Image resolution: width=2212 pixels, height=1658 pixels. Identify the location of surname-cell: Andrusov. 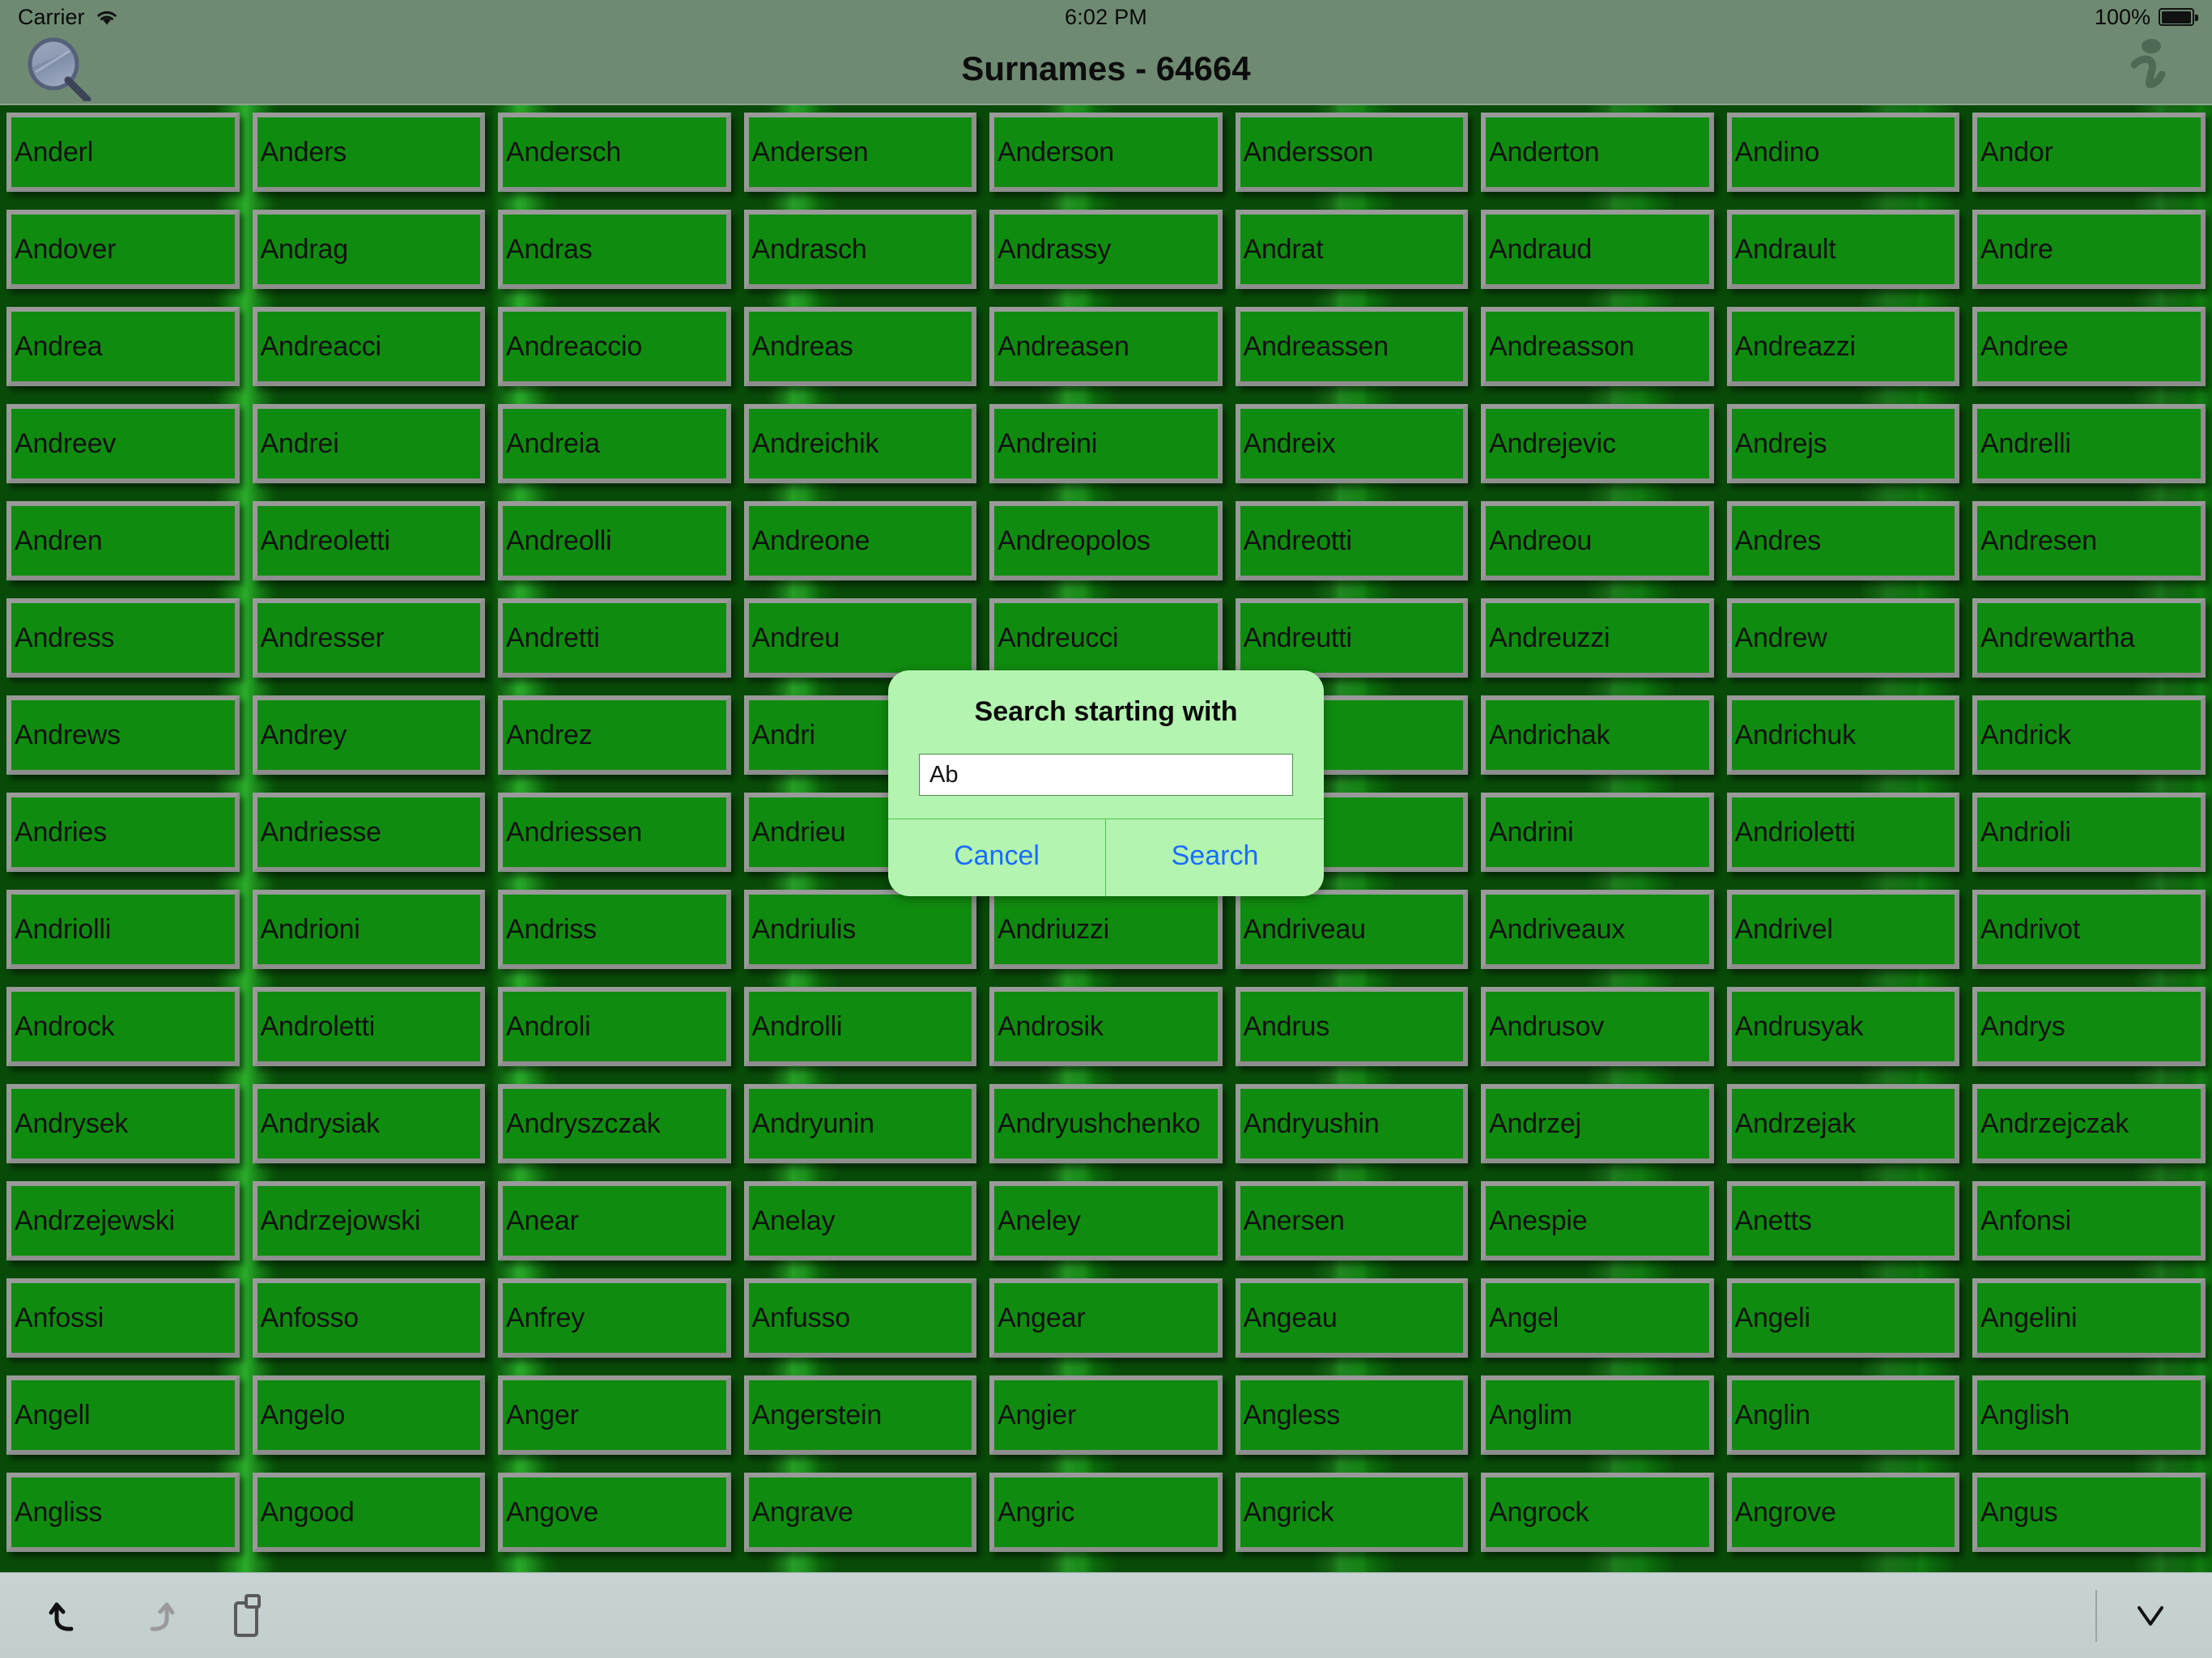
(1598, 1028).